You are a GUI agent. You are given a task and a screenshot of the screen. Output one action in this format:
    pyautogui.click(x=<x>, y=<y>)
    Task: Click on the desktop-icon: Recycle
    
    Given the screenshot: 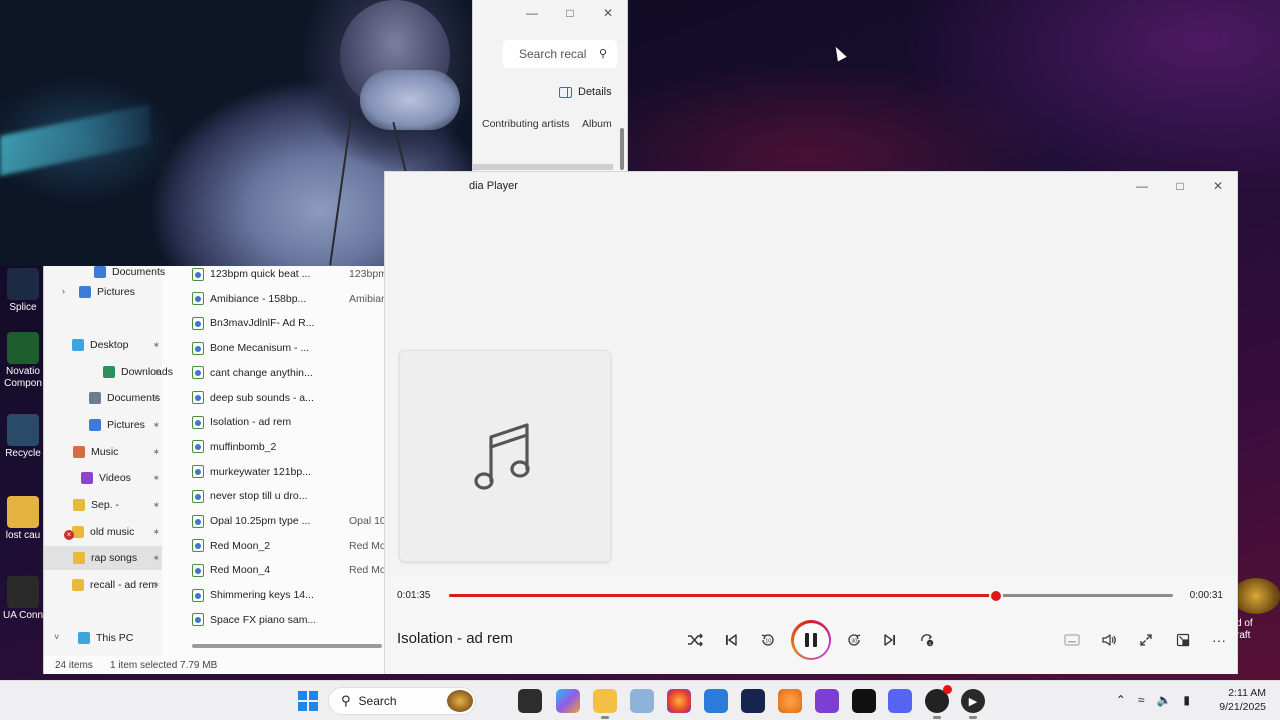 What is the action you would take?
    pyautogui.click(x=23, y=437)
    